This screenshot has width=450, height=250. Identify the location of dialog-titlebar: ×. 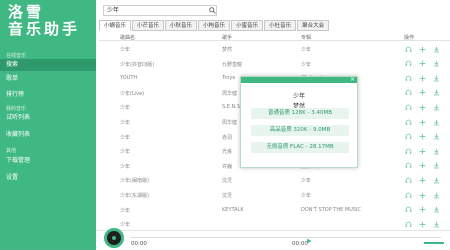
(299, 80).